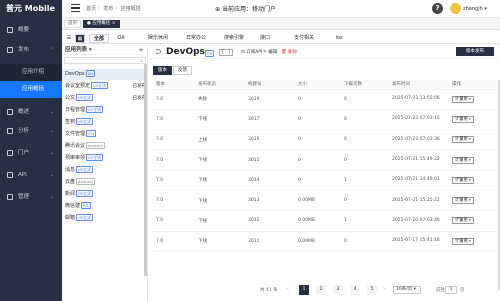 The image size is (500, 301). What do you see at coordinates (105, 170) in the screenshot?
I see `list-item: 消息 H5在线` at bounding box center [105, 170].